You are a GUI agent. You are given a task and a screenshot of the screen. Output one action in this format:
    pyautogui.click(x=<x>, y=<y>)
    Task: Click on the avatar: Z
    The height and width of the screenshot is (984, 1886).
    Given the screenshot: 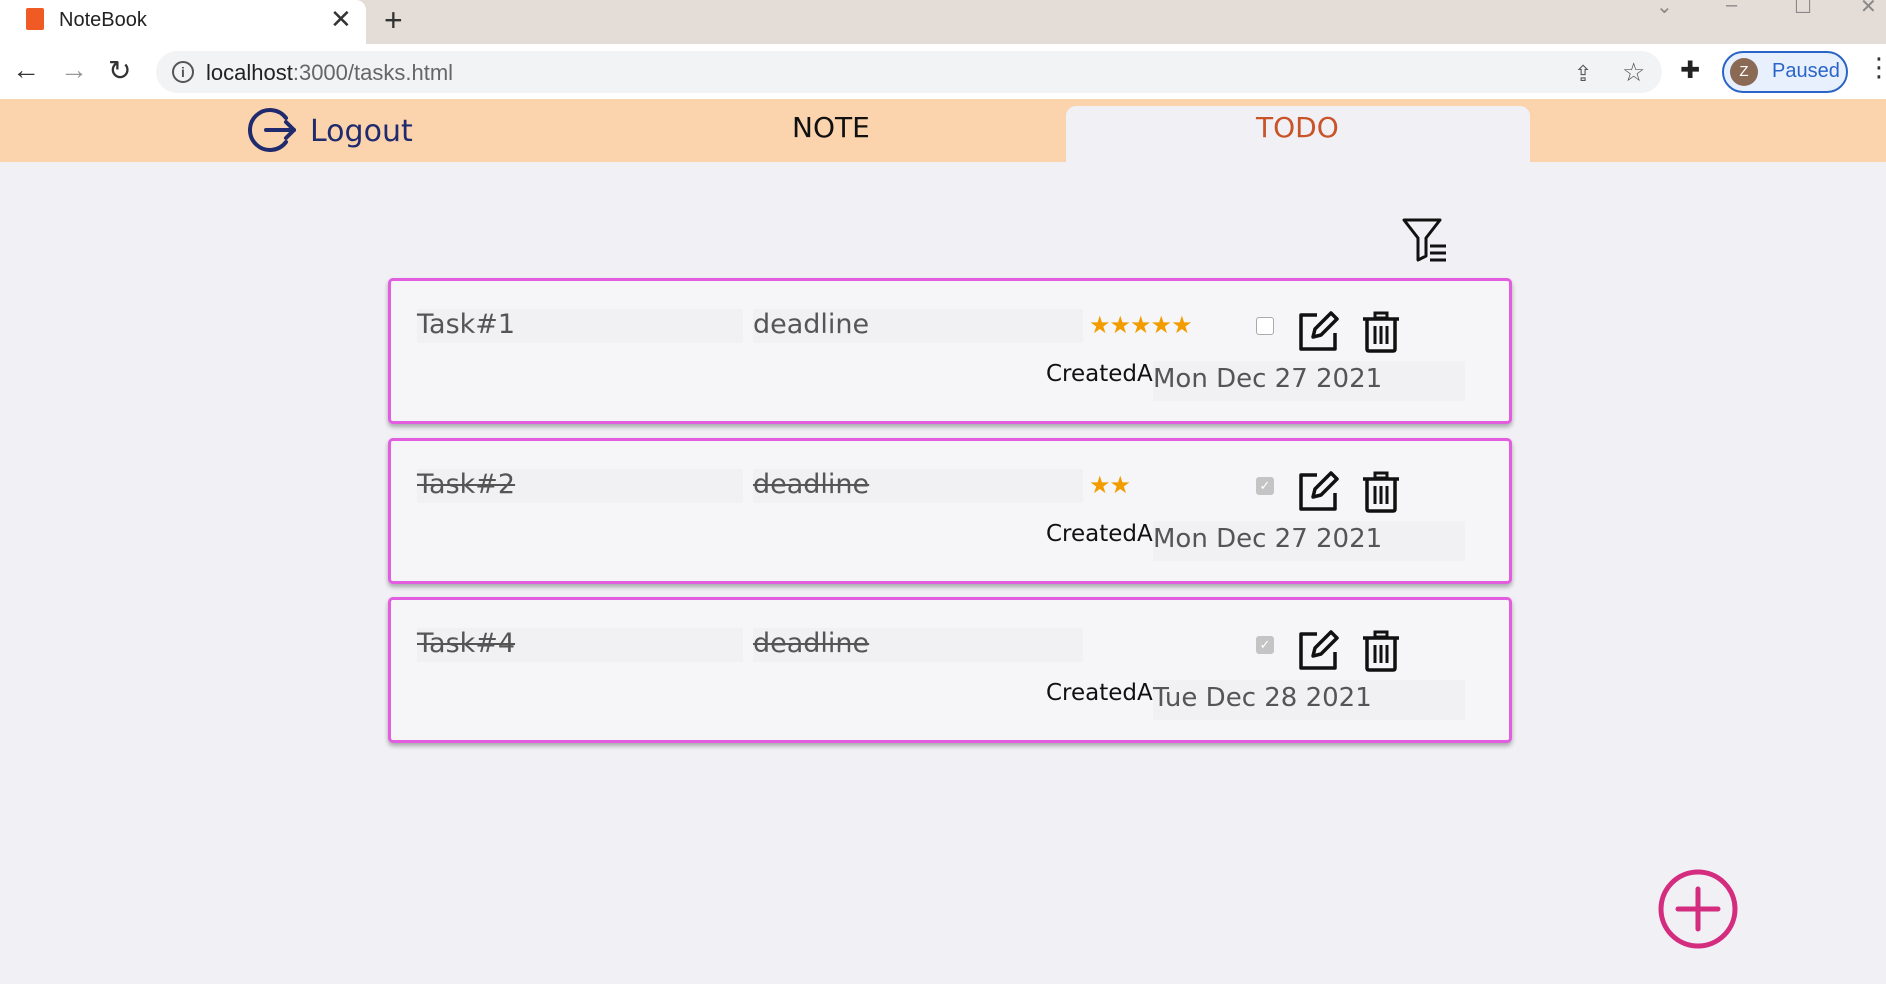 What is the action you would take?
    pyautogui.click(x=1744, y=72)
    